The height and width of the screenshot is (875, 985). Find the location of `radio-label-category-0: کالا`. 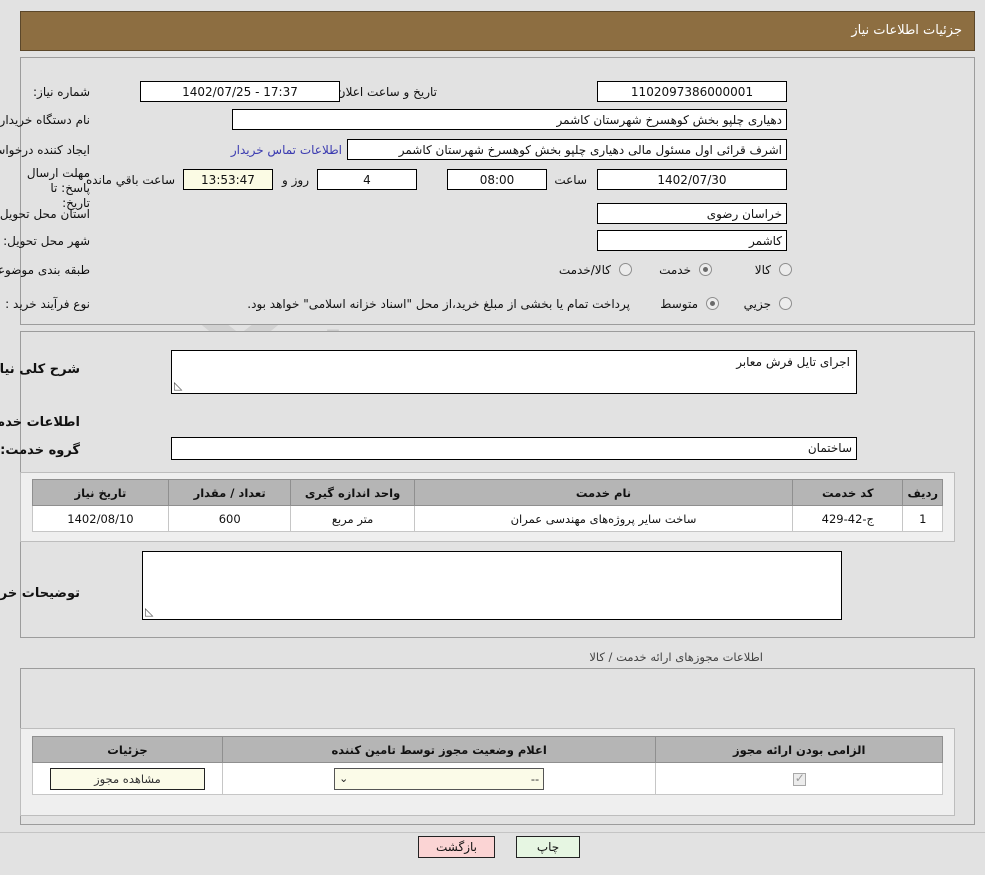

radio-label-category-0: کالا is located at coordinates (762, 270).